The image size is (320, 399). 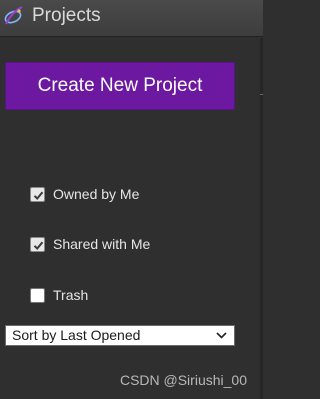 I want to click on app-logo-icon, so click(x=14, y=16).